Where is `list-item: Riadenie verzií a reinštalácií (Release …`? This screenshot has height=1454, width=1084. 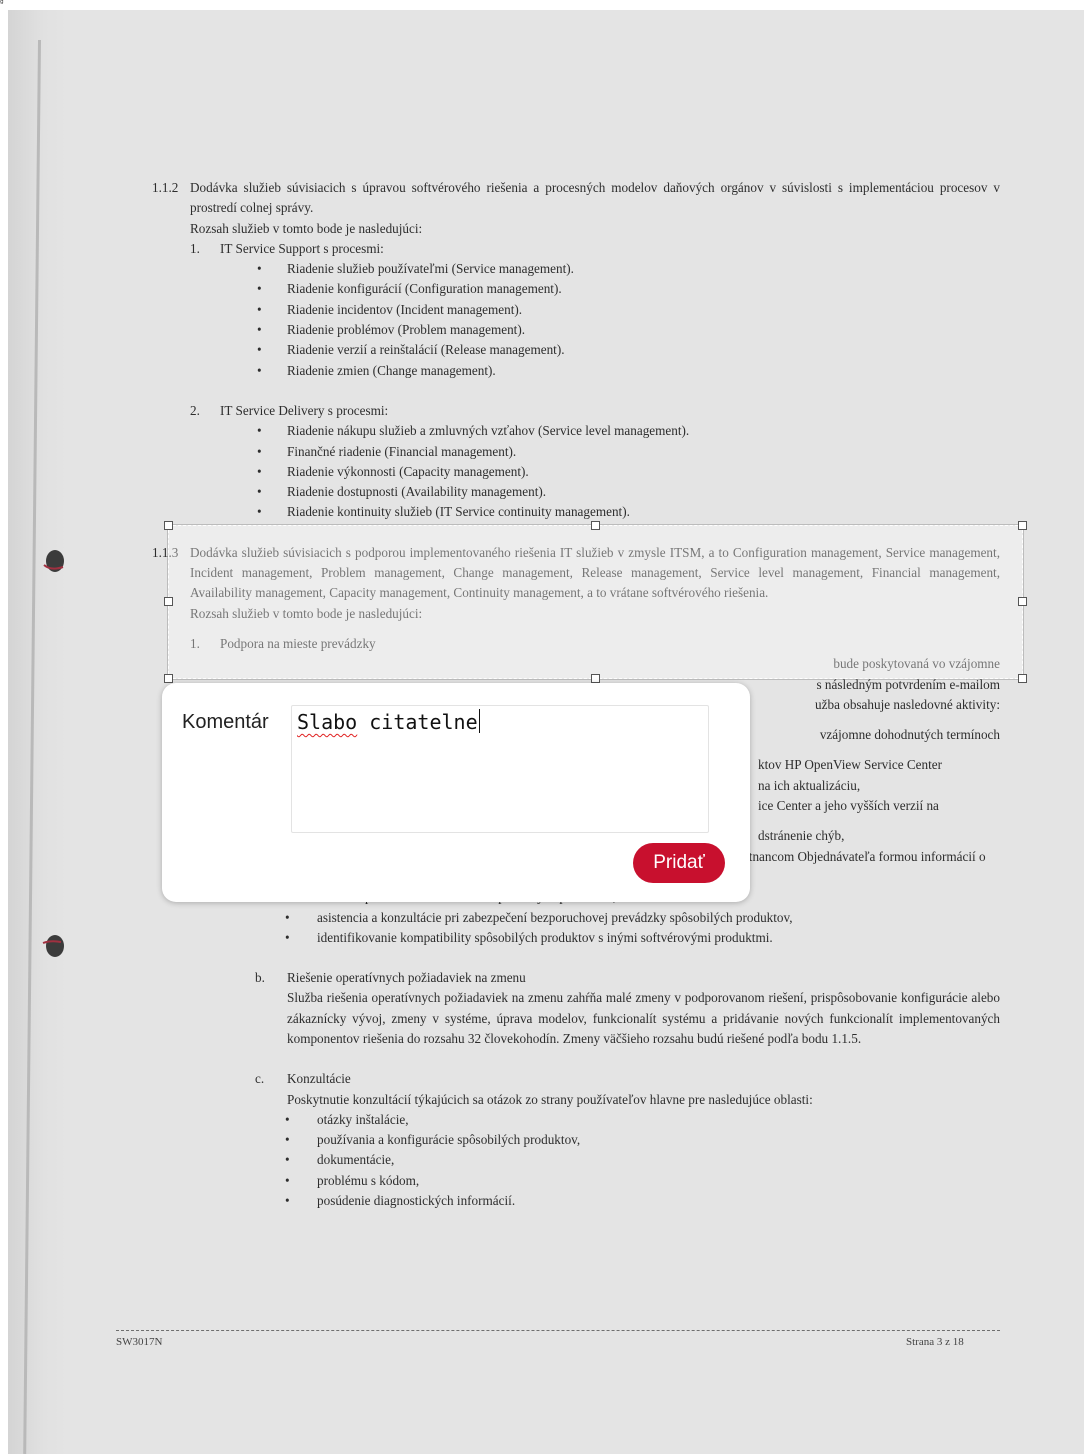
list-item: Riadenie verzií a reinštalácií (Release … is located at coordinates (628, 350).